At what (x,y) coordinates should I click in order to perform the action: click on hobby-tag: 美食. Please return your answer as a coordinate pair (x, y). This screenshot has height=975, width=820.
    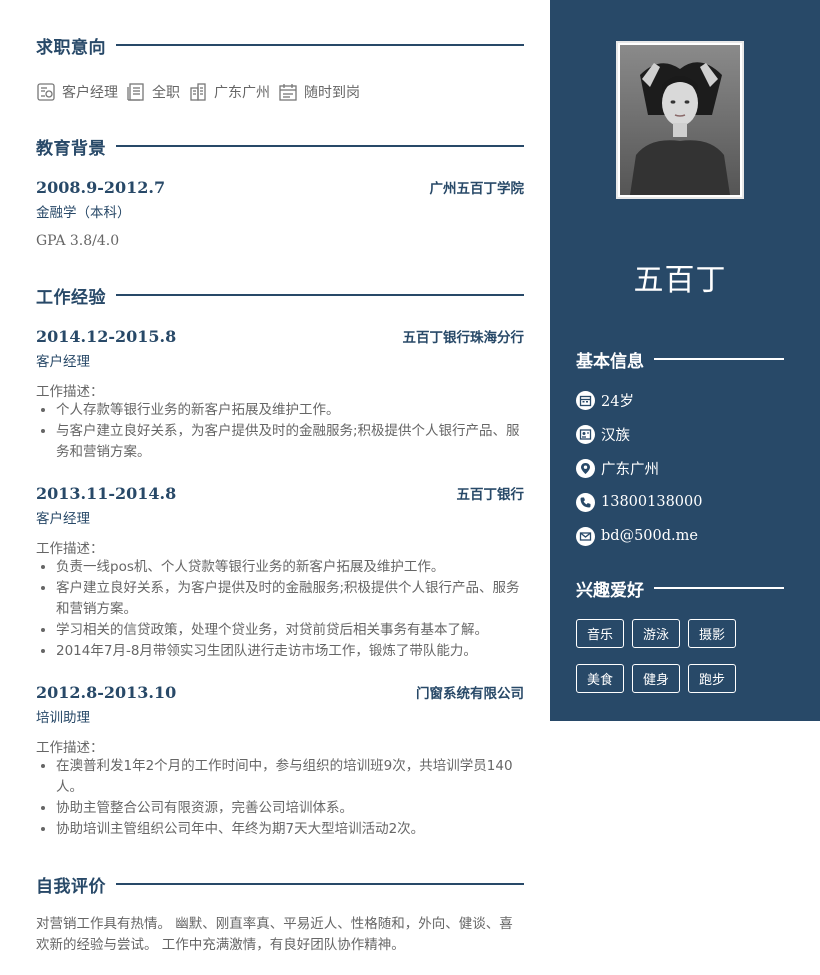
    Looking at the image, I should click on (600, 678).